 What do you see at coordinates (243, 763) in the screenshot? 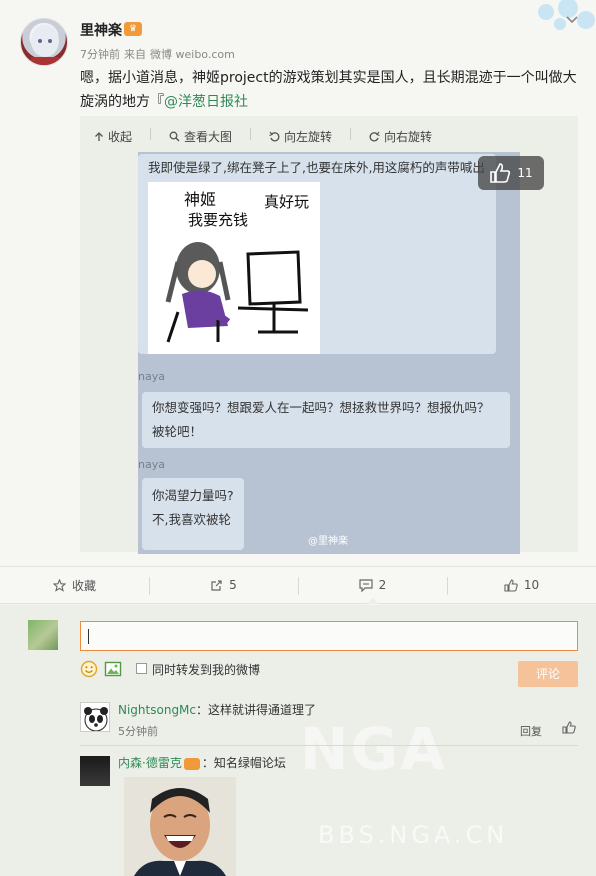
I see `comment-body: ：知名绿帽论坛` at bounding box center [243, 763].